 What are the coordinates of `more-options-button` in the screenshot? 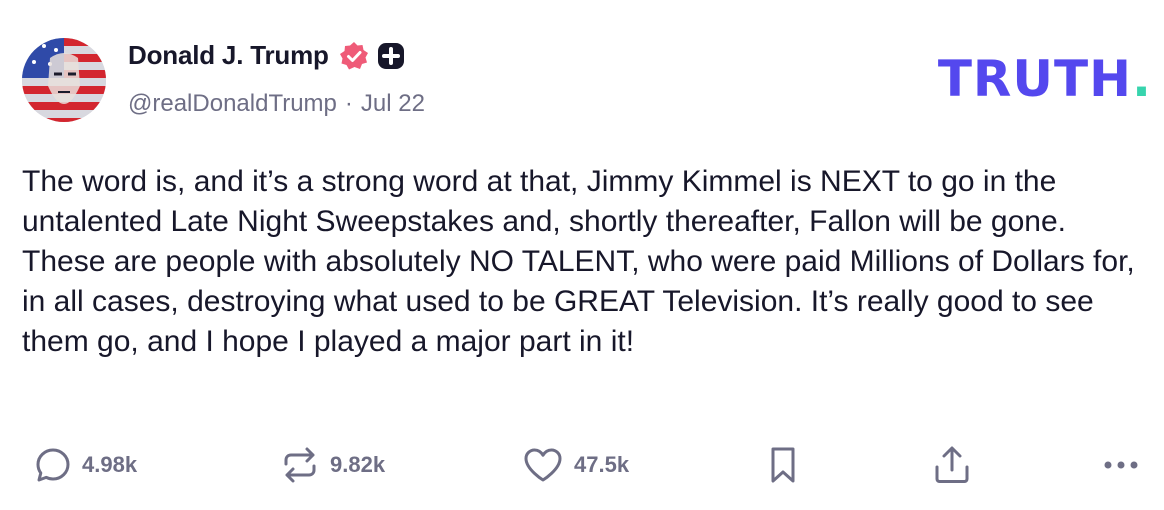 It's located at (1121, 465).